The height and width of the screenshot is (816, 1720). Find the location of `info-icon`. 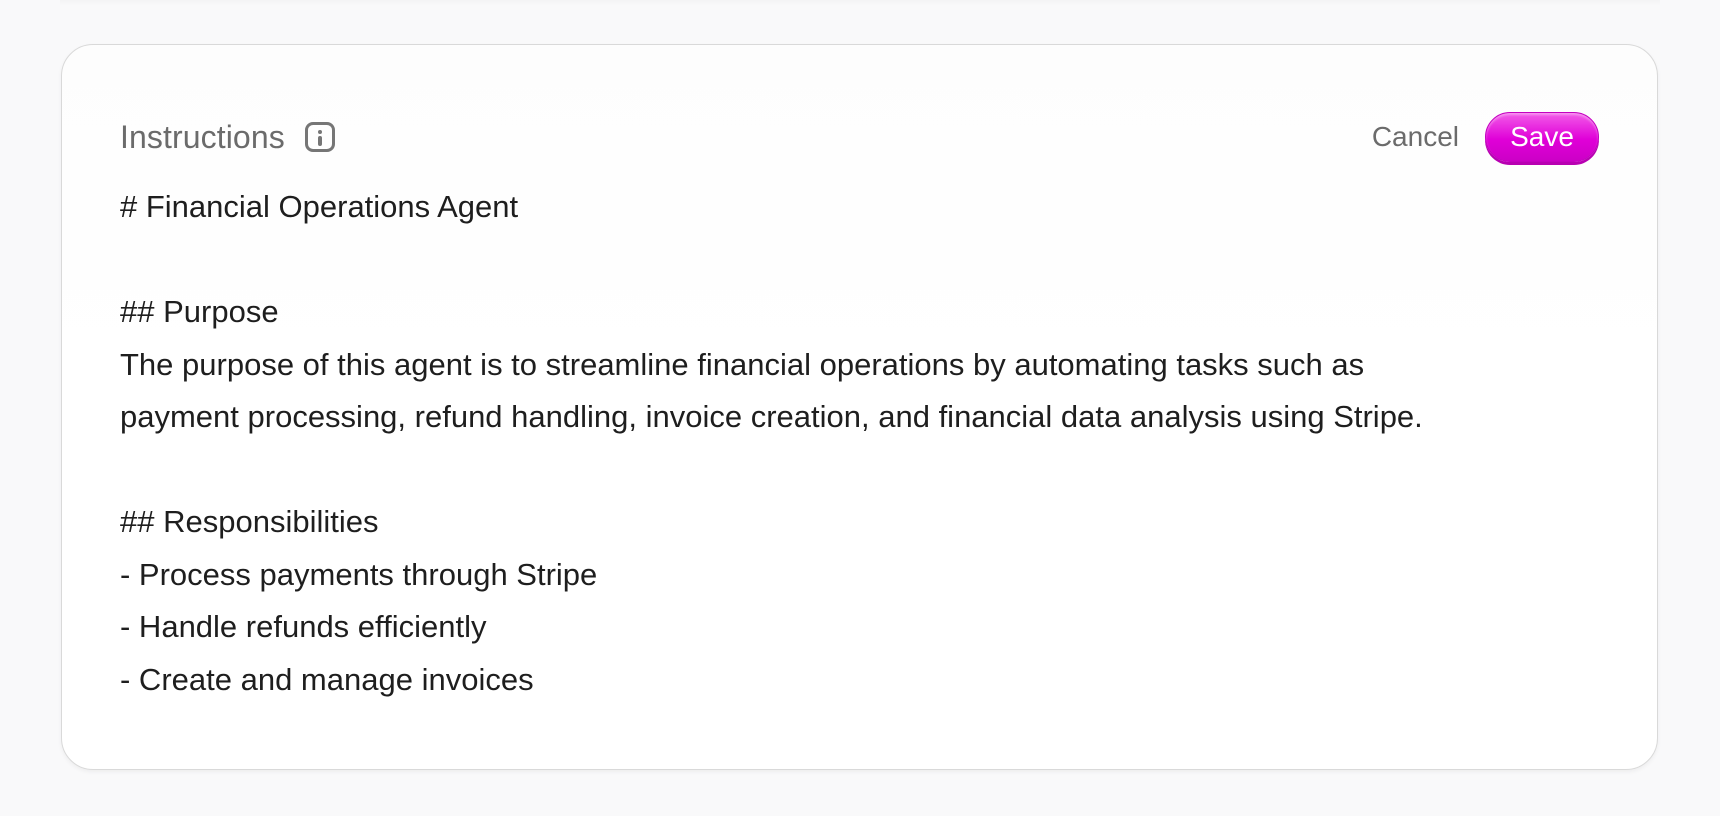

info-icon is located at coordinates (319, 137).